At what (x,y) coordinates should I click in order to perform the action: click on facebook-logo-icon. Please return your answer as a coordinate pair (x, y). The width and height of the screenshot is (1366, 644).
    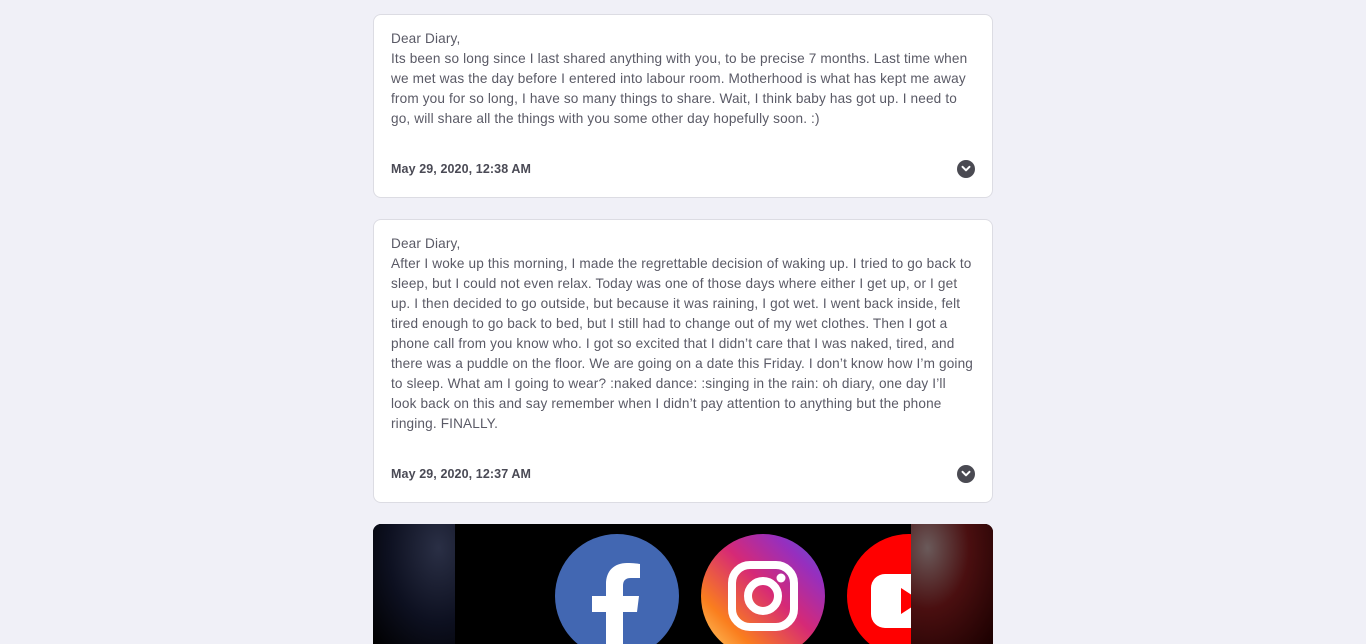
    Looking at the image, I should click on (617, 589).